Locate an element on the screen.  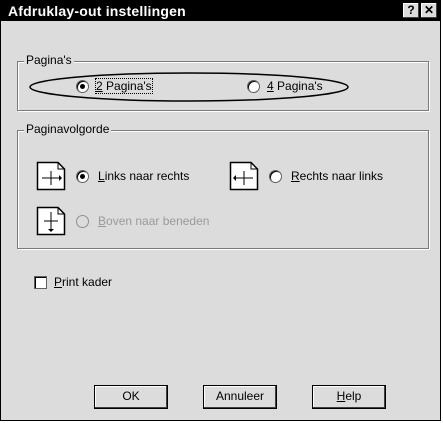
close-button: ✕ is located at coordinates (429, 10).